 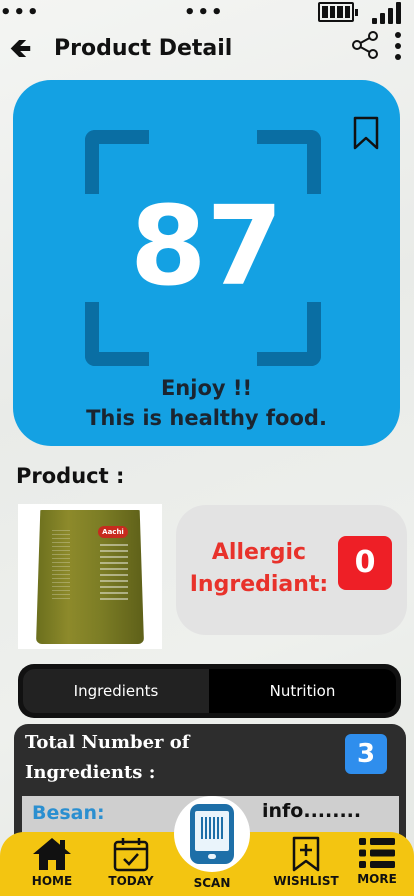 What do you see at coordinates (204, 12) in the screenshot?
I see `status-dots-center: •••` at bounding box center [204, 12].